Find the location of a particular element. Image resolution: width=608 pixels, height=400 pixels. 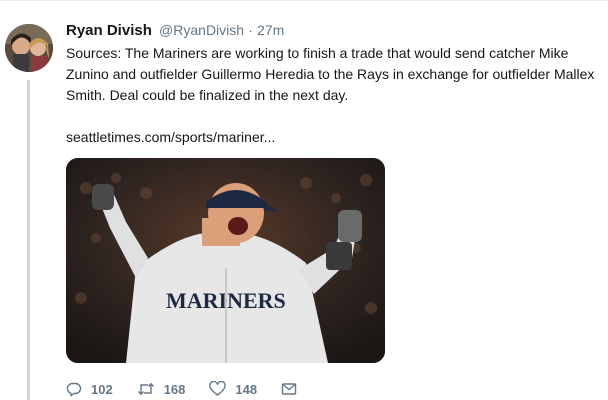

author-name: Ryan Divish is located at coordinates (109, 30).